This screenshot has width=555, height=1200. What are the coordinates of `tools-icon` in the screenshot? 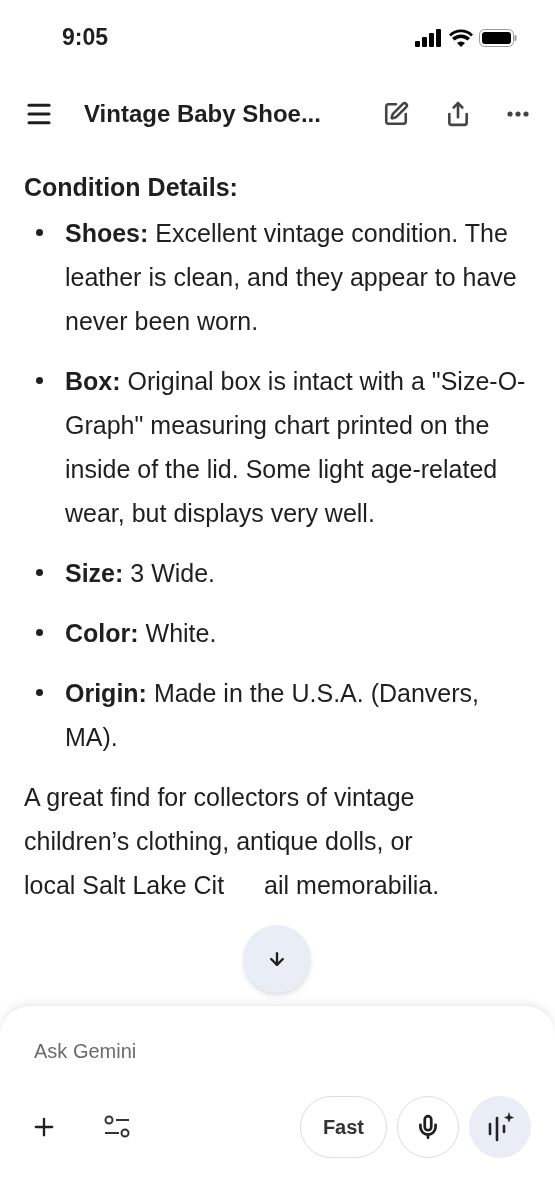 It's located at (117, 1127).